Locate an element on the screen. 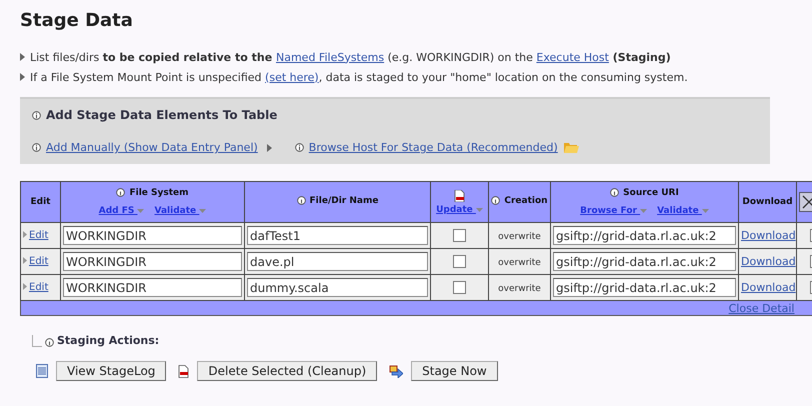 The width and height of the screenshot is (812, 406). column-header: File System is located at coordinates (159, 193).